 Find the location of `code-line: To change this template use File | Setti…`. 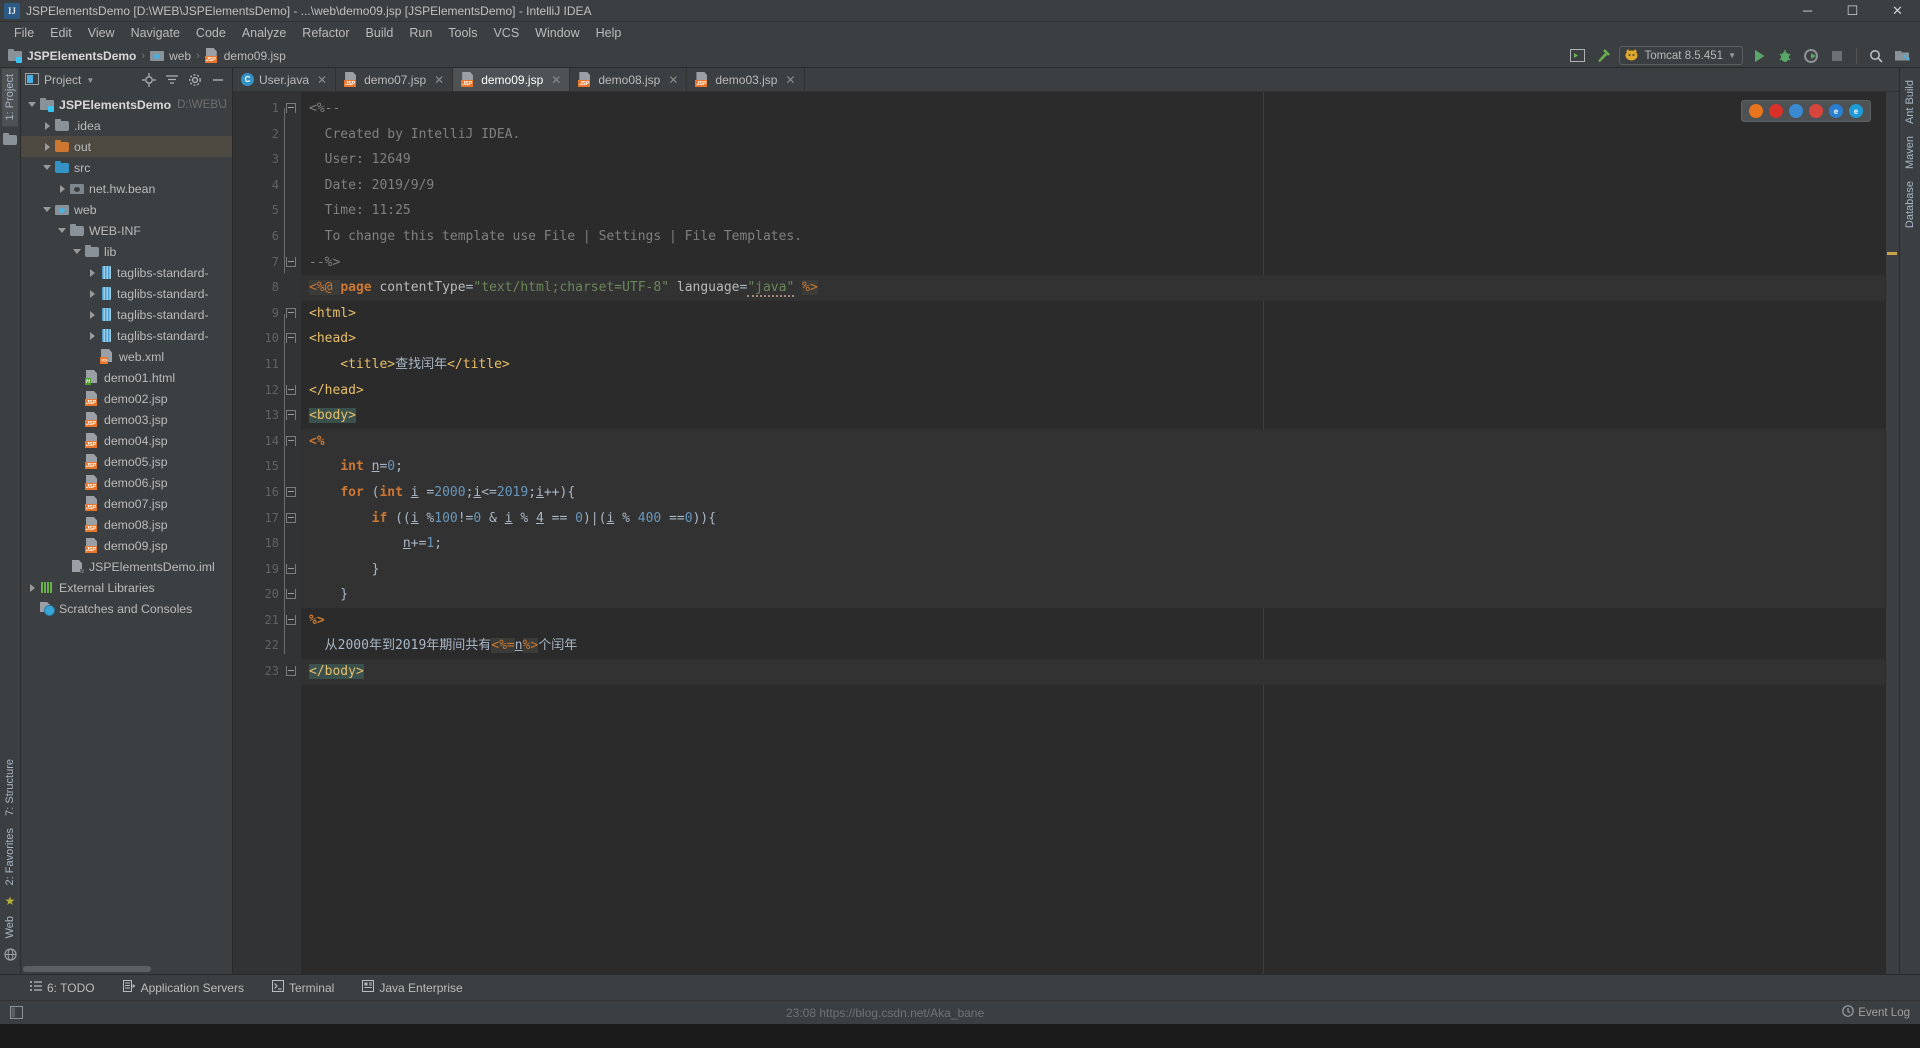

code-line: To change this template use File | Setti… is located at coordinates (1093, 237).